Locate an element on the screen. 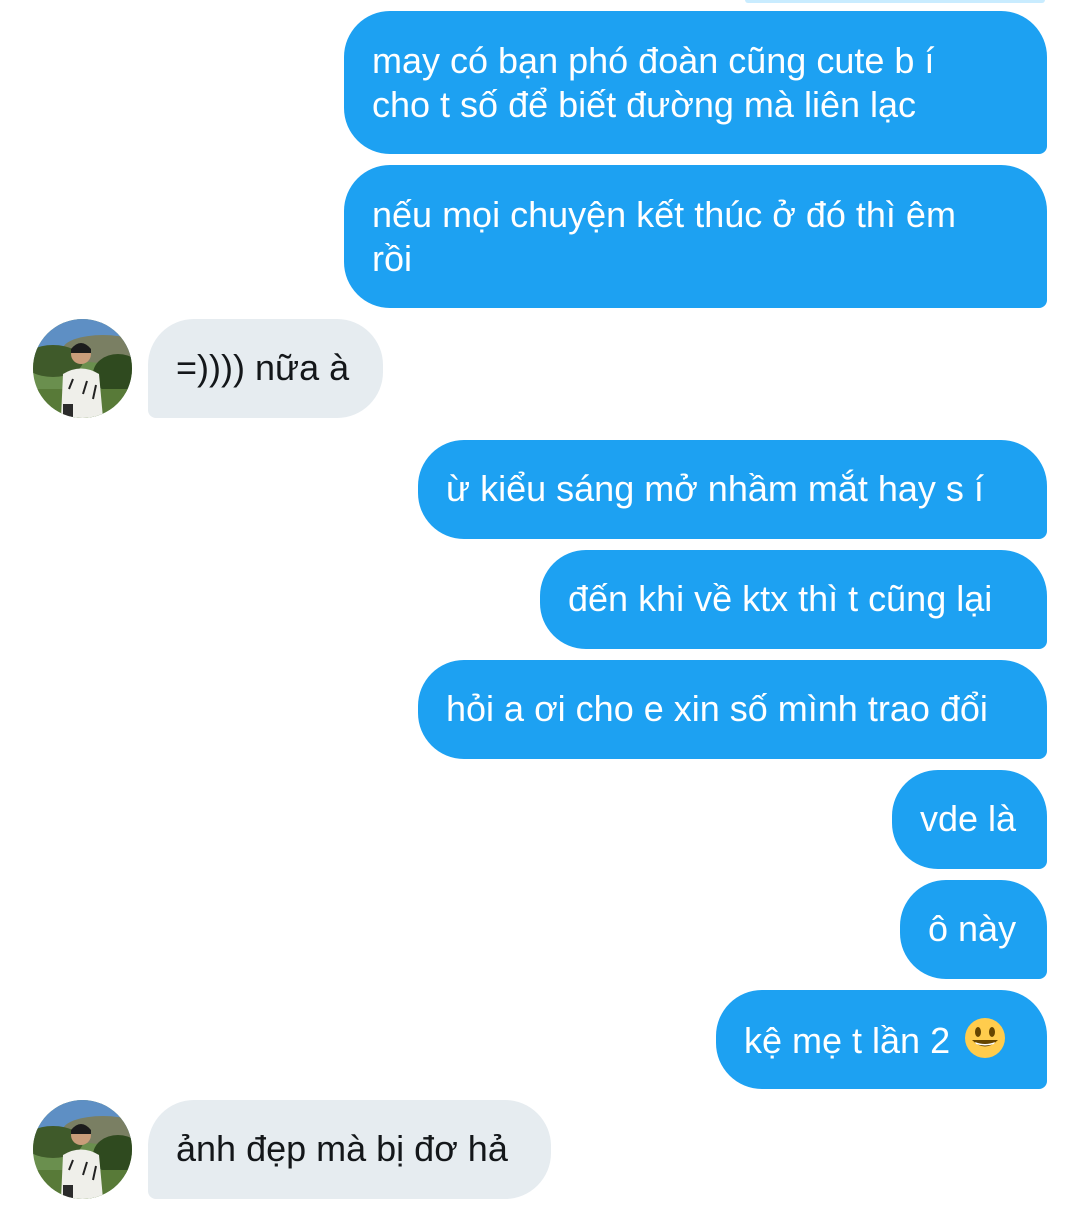  message-text: ảnh đẹp mà bị đơ hả is located at coordinates (342, 1148).